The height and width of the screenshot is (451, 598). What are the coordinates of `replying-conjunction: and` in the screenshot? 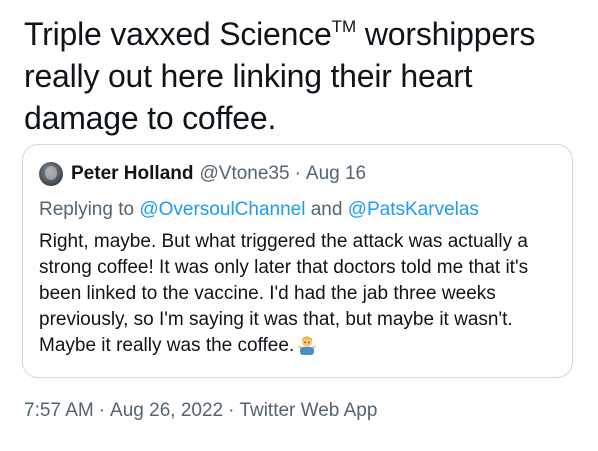 It's located at (326, 209).